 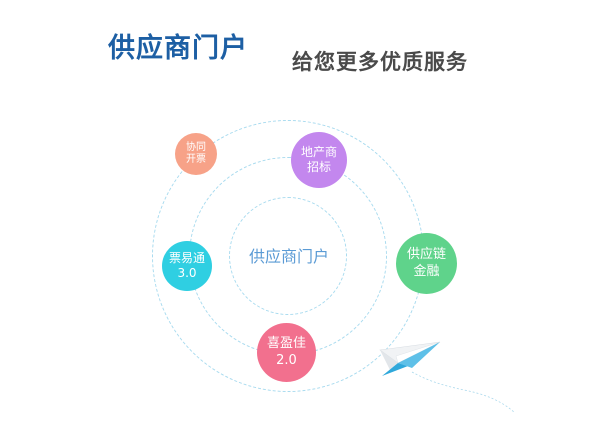 I want to click on node-supply-chain-finance: 供应链 金融, so click(x=426, y=263).